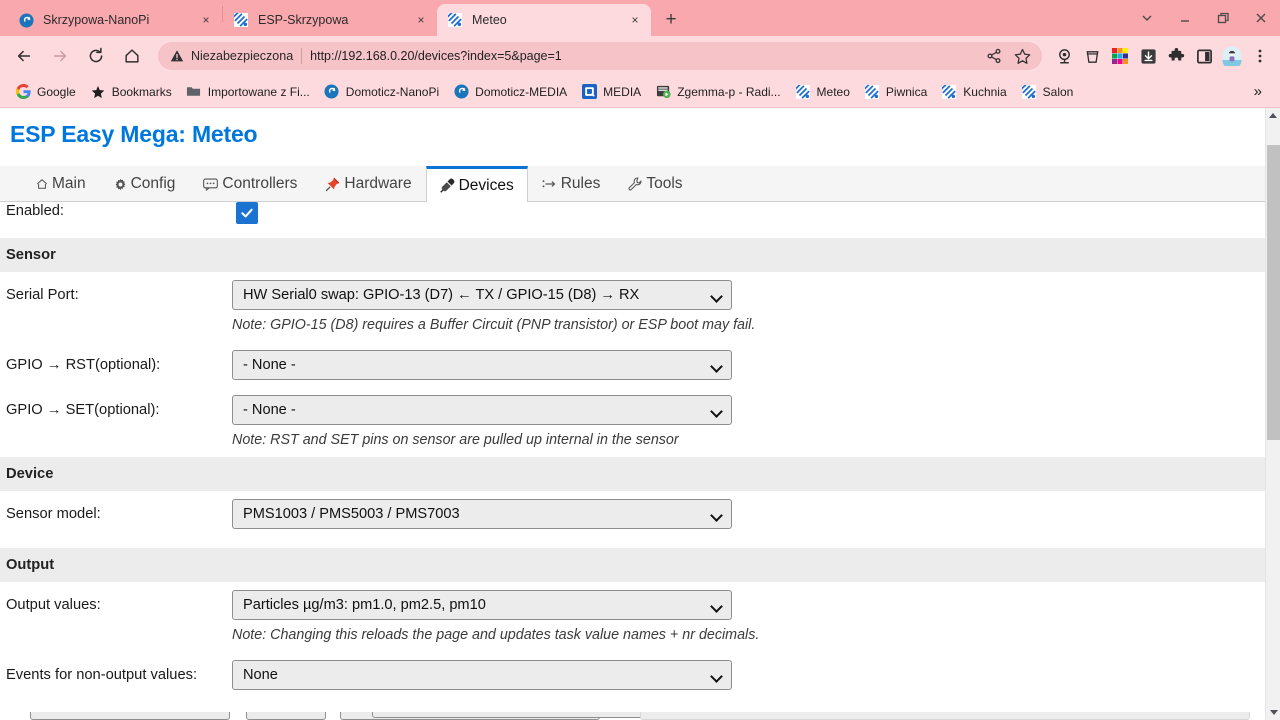 Image resolution: width=1280 pixels, height=720 pixels. What do you see at coordinates (45, 92) in the screenshot?
I see `bookmark-google: Google` at bounding box center [45, 92].